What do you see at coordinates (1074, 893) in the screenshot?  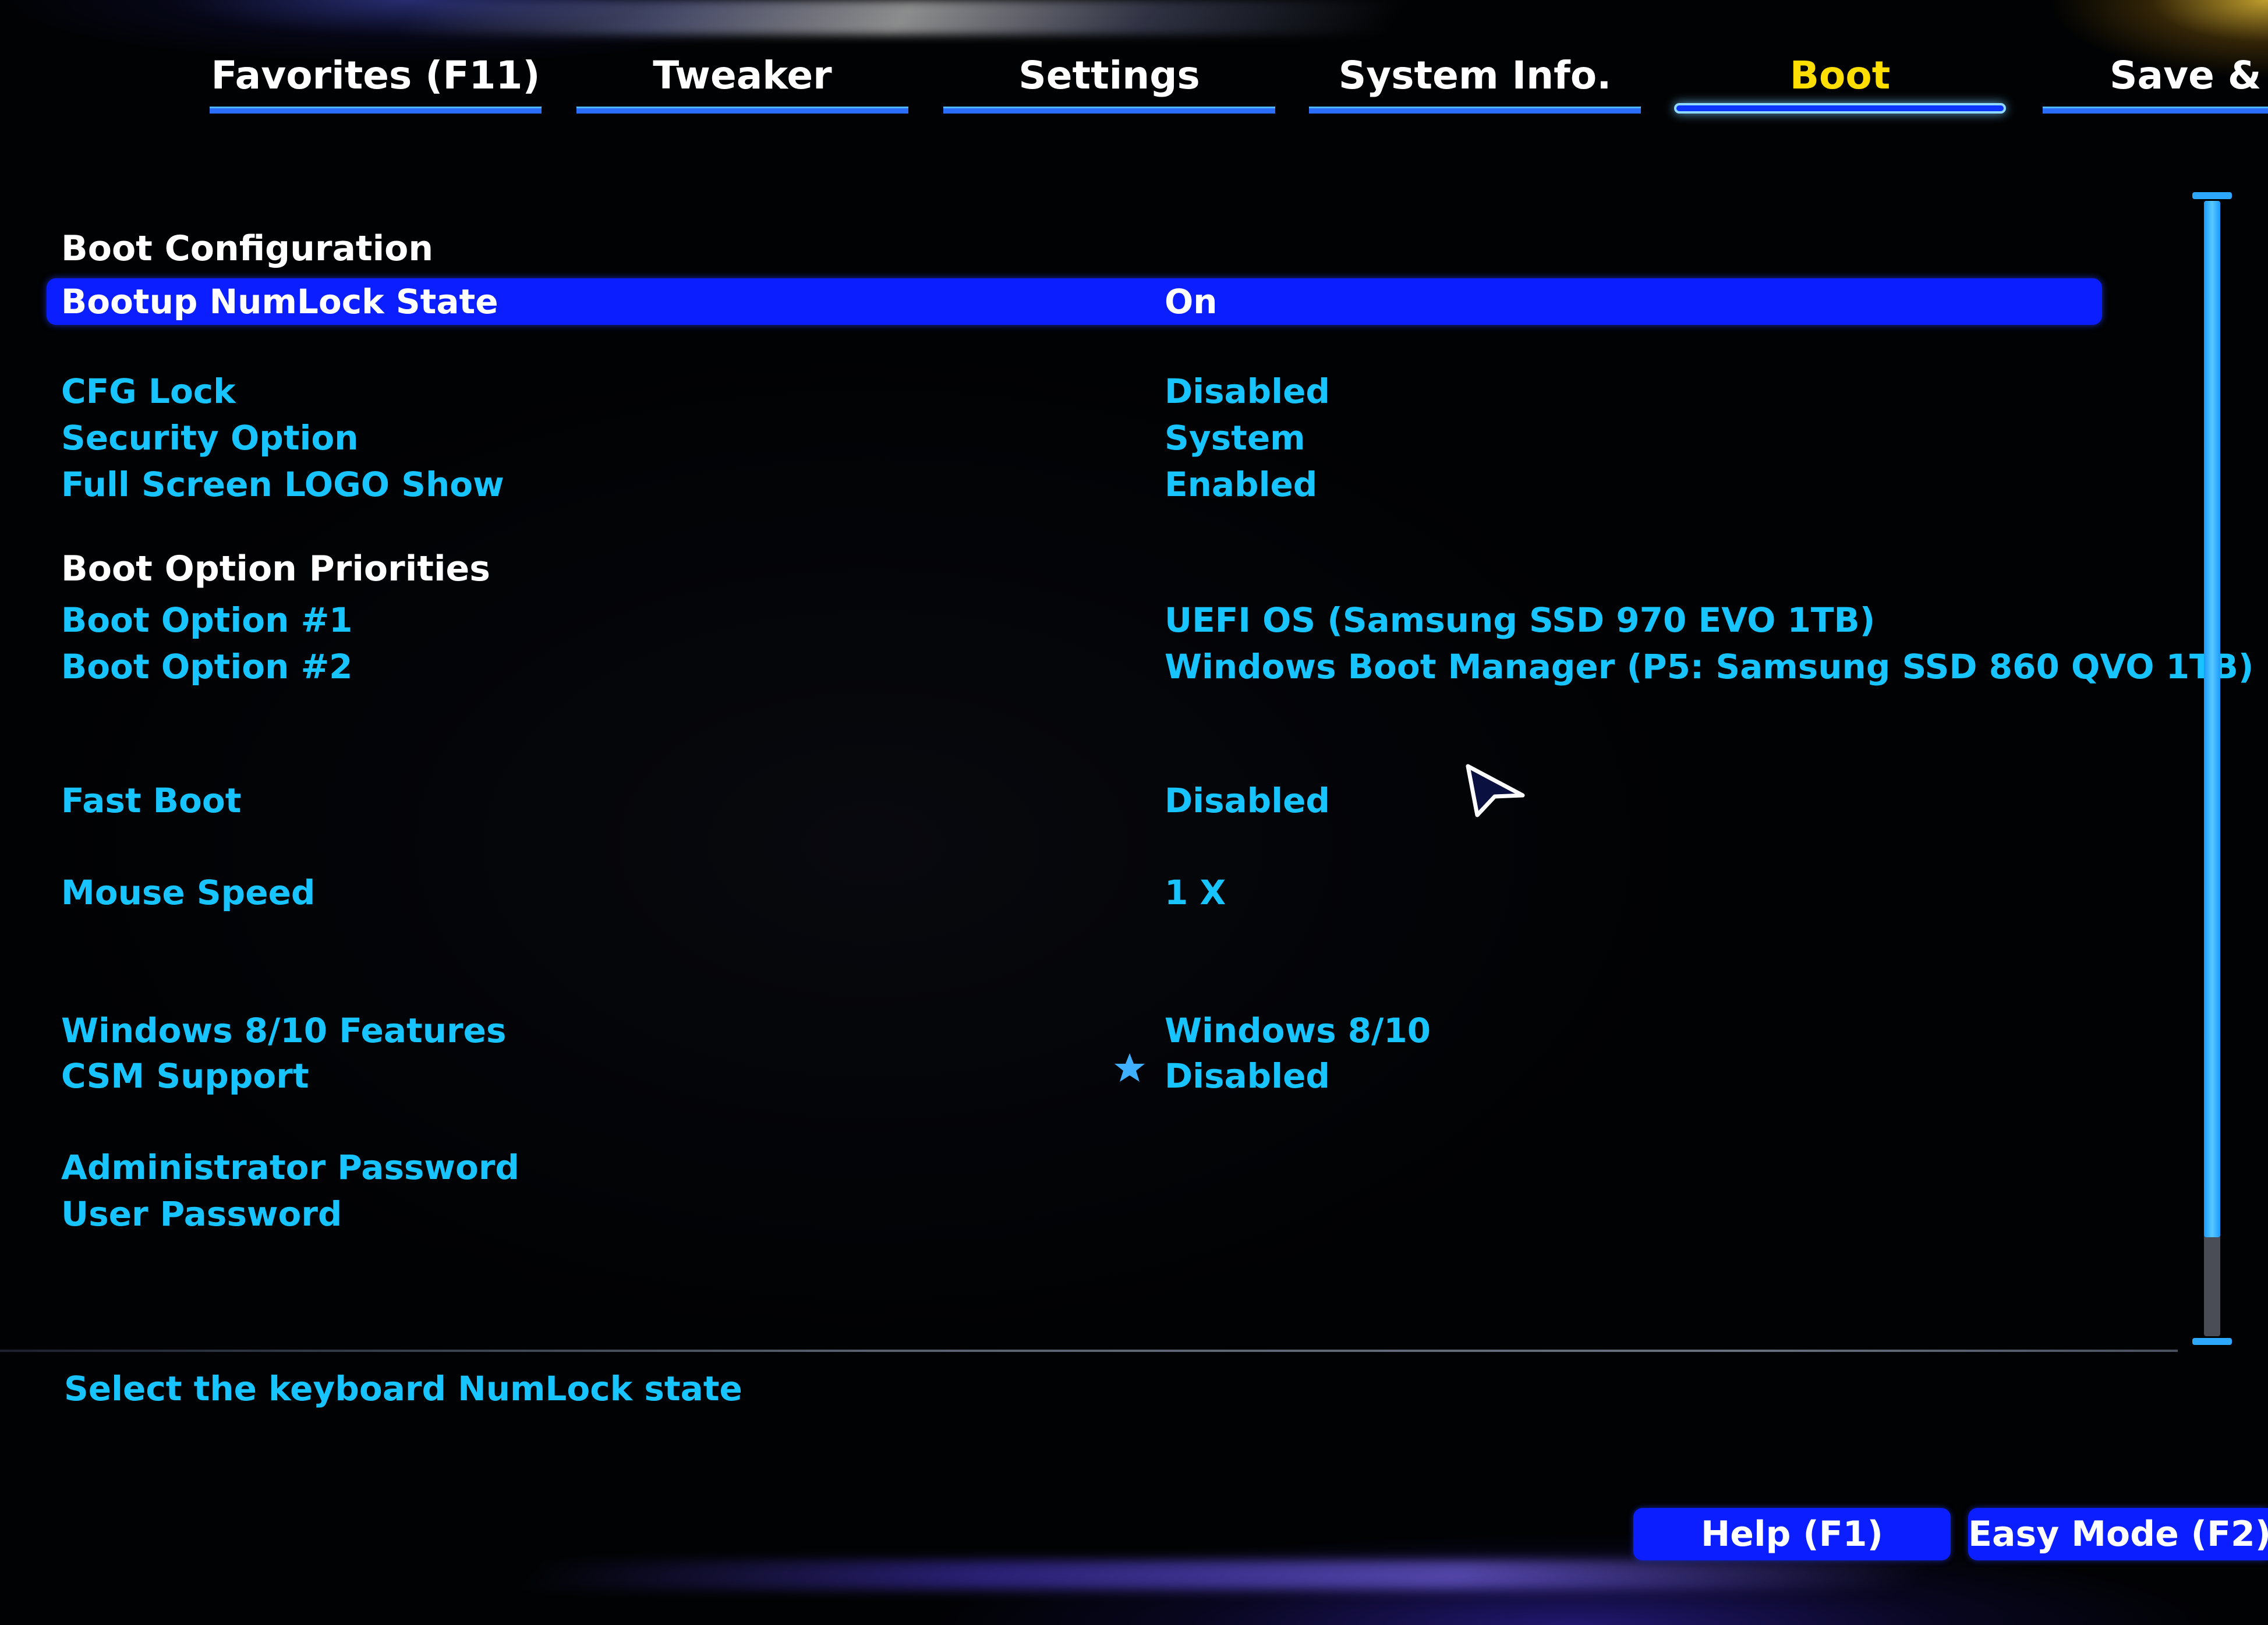 I see `setting-row-mouse-speed: Mouse Speed 1 X` at bounding box center [1074, 893].